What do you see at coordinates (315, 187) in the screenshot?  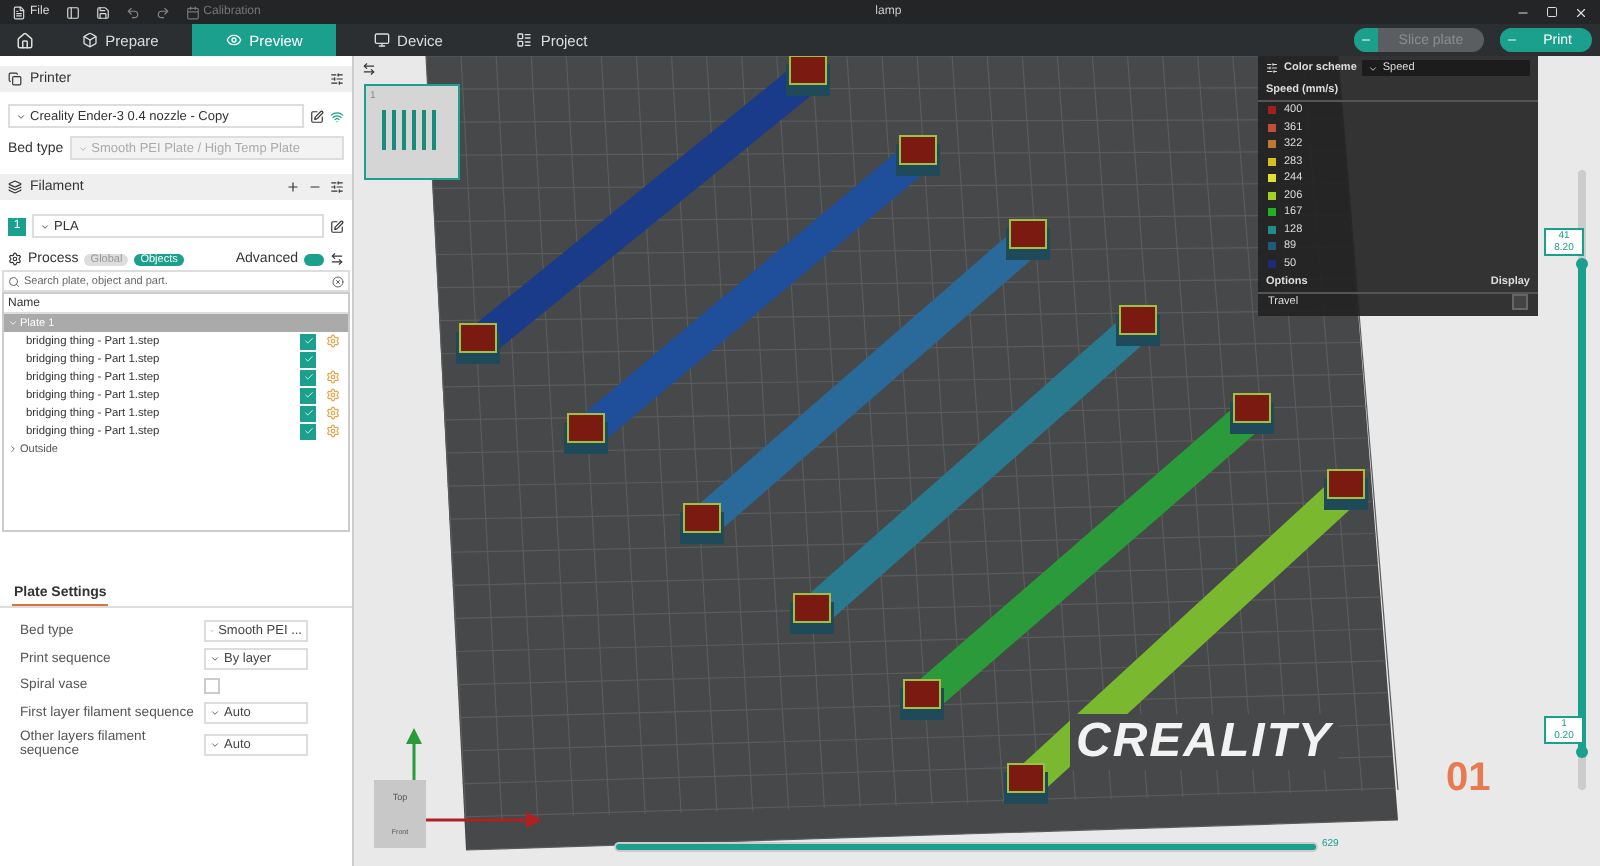 I see `remove-icon` at bounding box center [315, 187].